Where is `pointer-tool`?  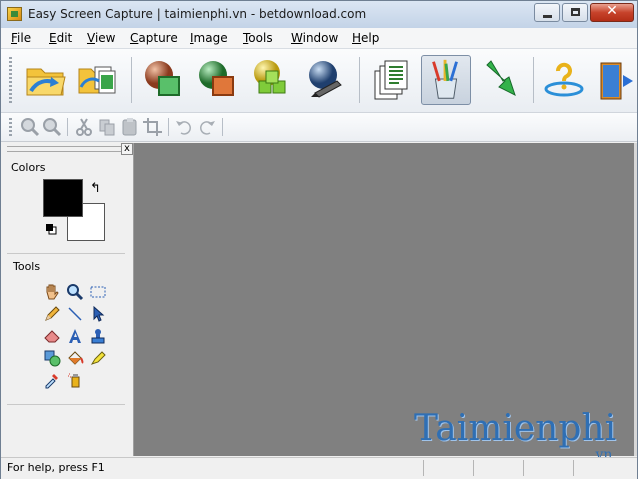 pointer-tool is located at coordinates (98, 314).